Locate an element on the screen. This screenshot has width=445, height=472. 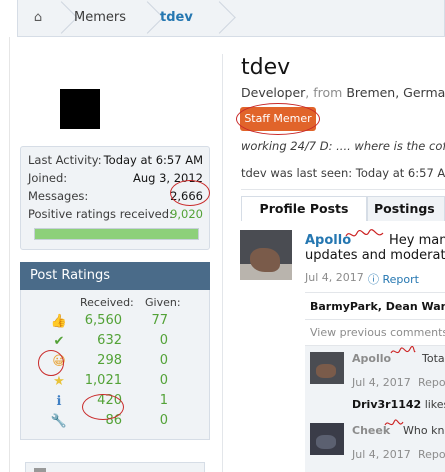
report-link: ⓘ Report is located at coordinates (393, 279).